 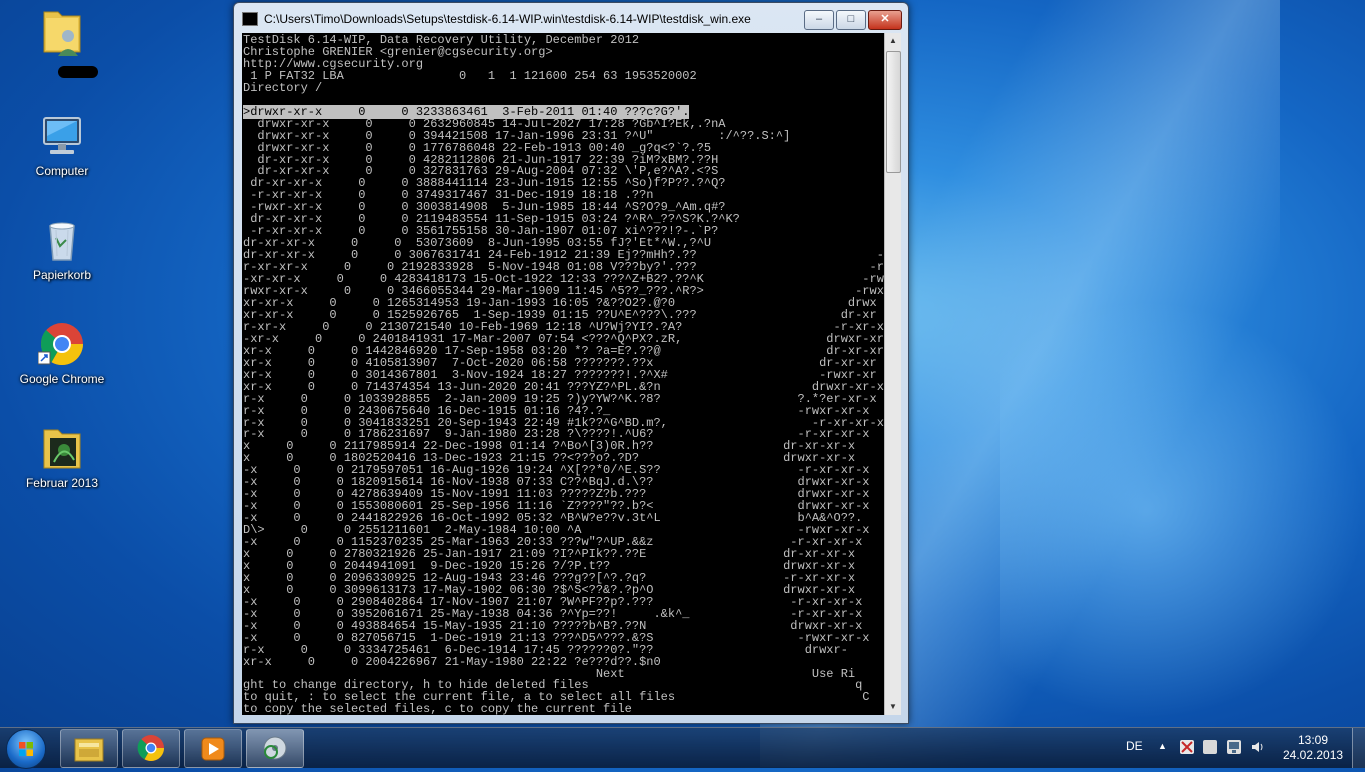 I want to click on action-center-icon, so click(x=1187, y=747).